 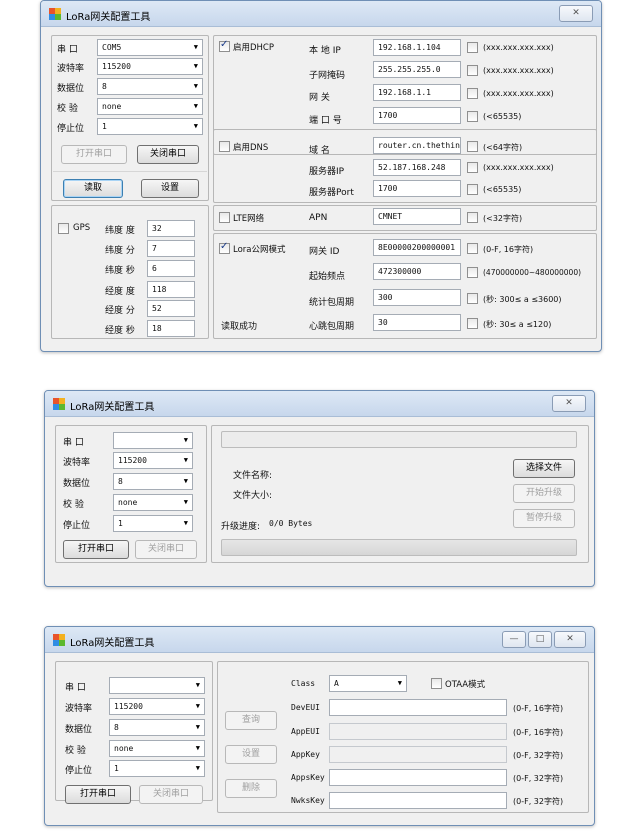 What do you see at coordinates (417, 115) in the screenshot?
I see `dhcp-port-input: 1700` at bounding box center [417, 115].